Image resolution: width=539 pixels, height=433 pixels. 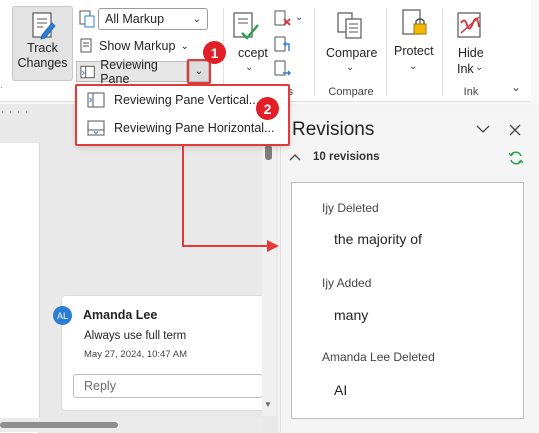 What do you see at coordinates (253, 53) in the screenshot?
I see `accept-label: ccept` at bounding box center [253, 53].